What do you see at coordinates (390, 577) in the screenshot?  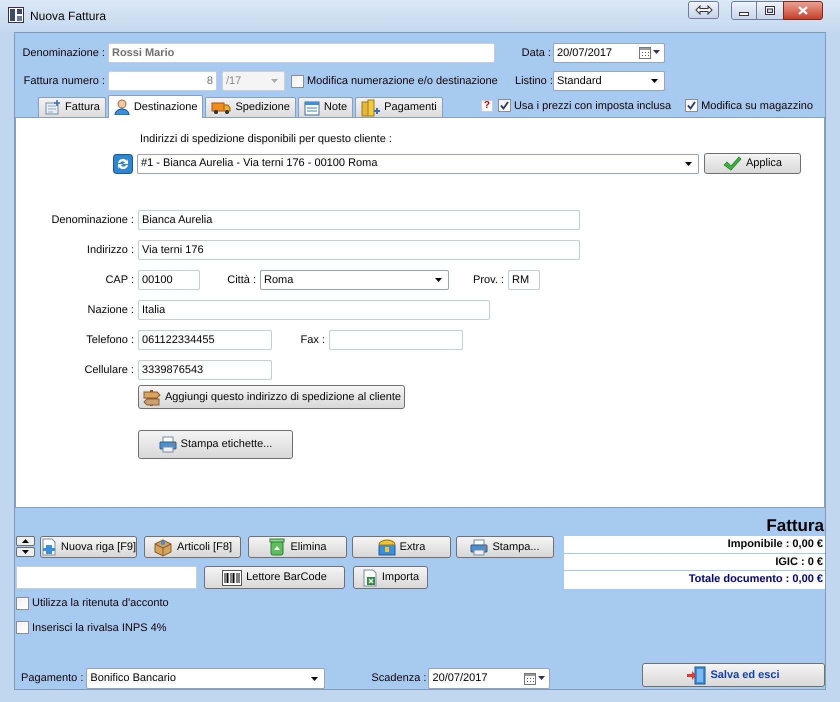 I see `import-button: Importa` at bounding box center [390, 577].